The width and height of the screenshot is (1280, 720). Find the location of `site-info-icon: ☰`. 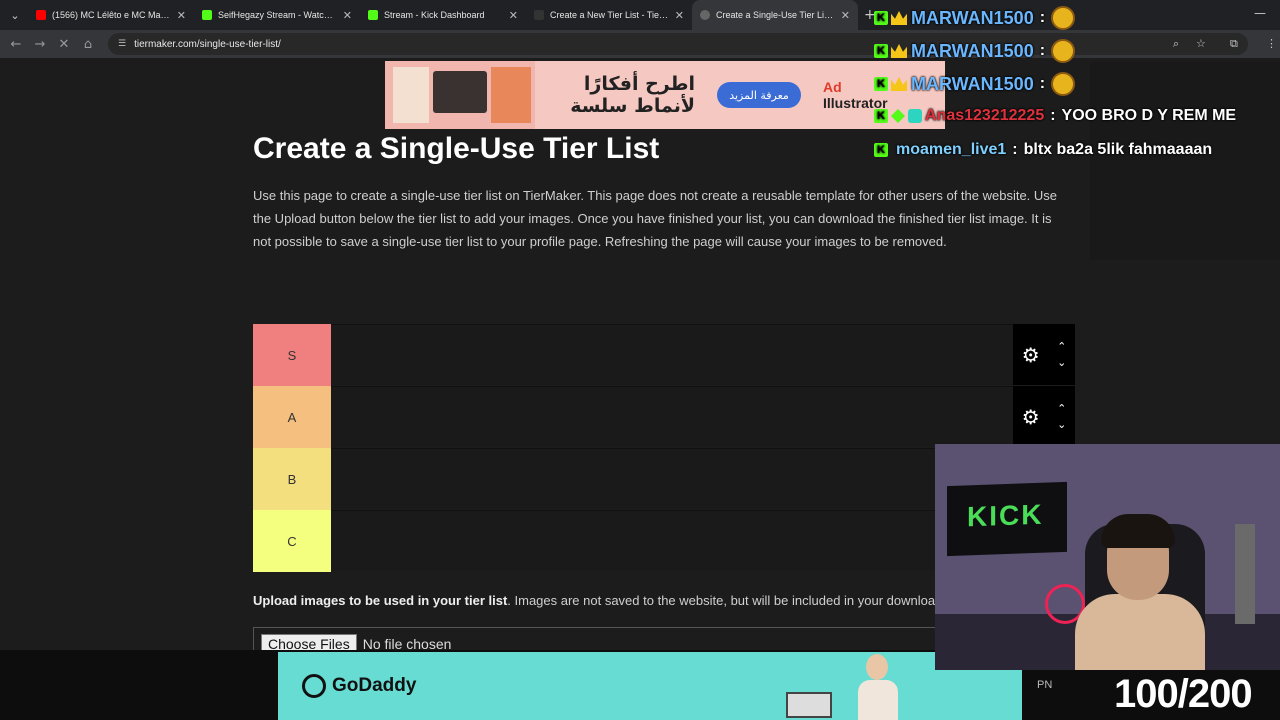

site-info-icon: ☰ is located at coordinates (122, 44).